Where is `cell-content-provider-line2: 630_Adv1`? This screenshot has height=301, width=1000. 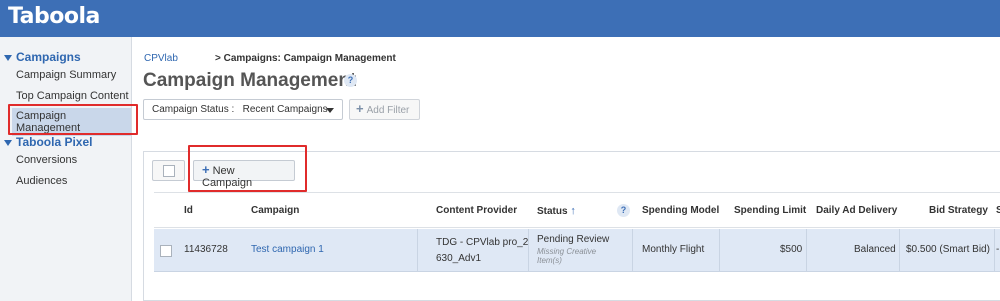 cell-content-provider-line2: 630_Adv1 is located at coordinates (459, 258).